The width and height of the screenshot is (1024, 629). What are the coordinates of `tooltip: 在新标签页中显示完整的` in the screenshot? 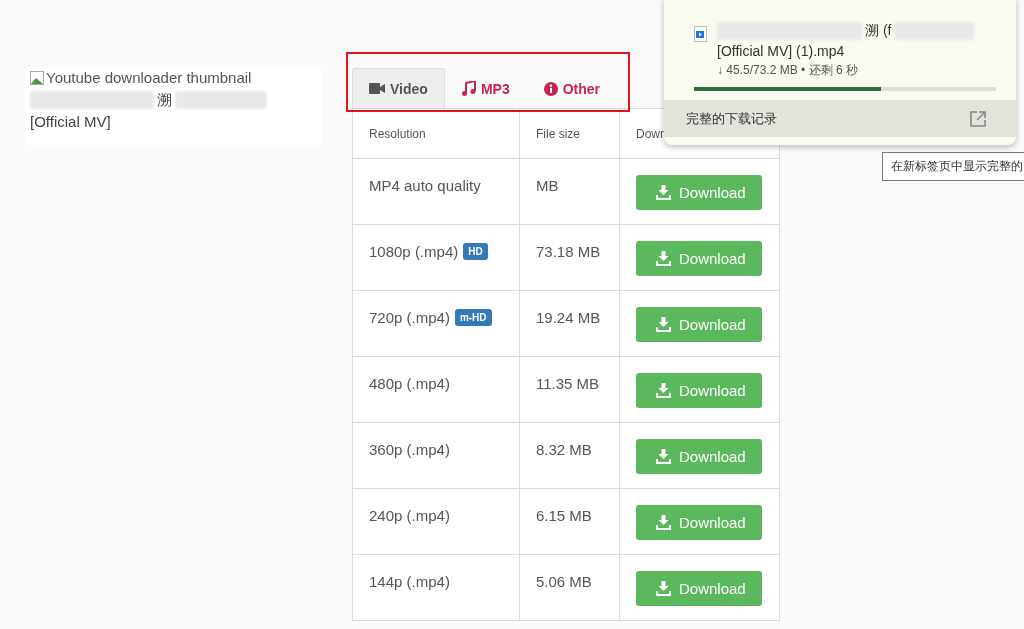 It's located at (953, 166).